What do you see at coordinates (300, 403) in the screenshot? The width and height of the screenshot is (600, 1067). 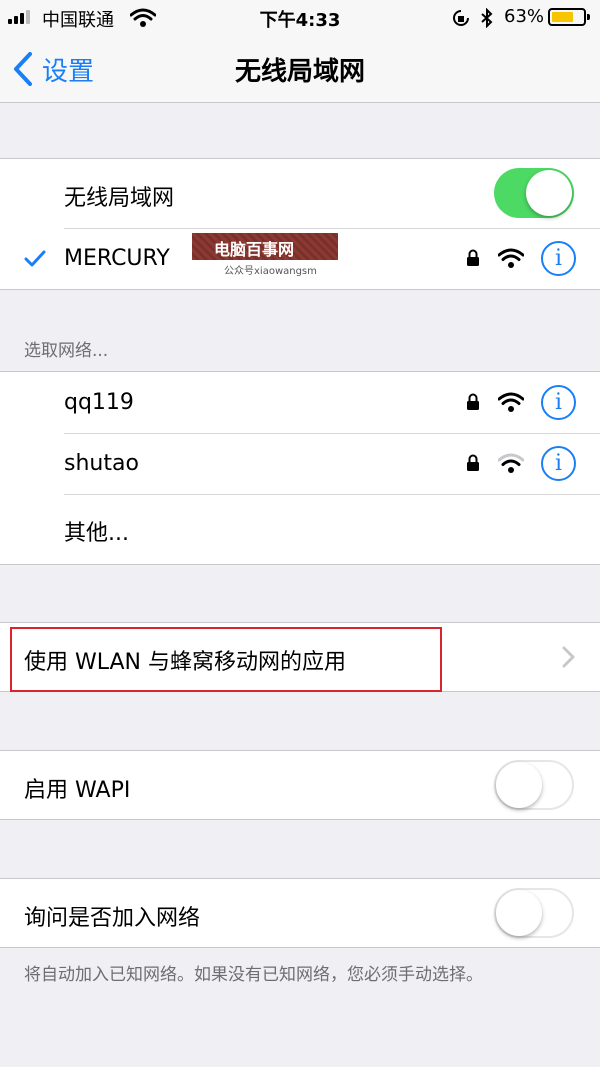 I see `network-row-qq119: qq119 i` at bounding box center [300, 403].